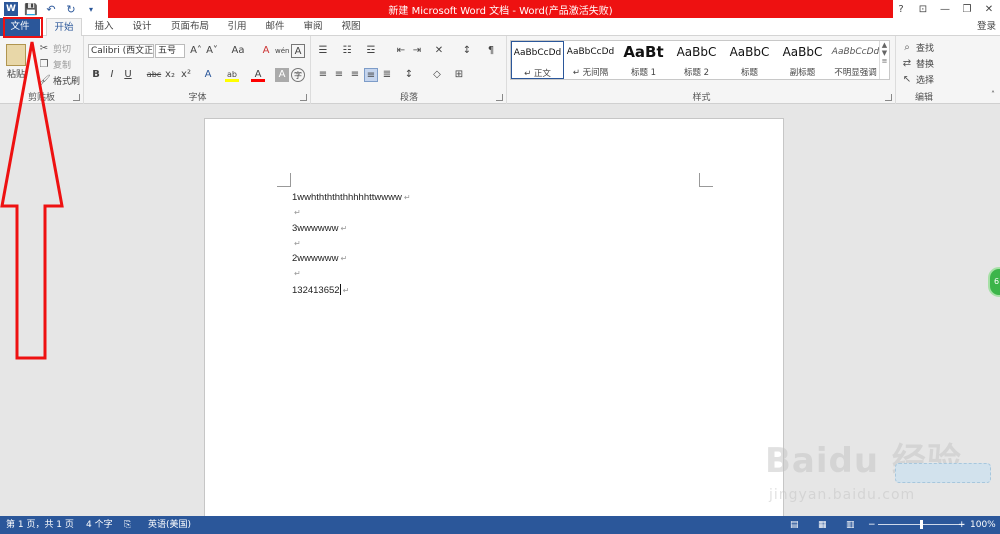  Describe the element at coordinates (983, 525) in the screenshot. I see `zoom-level: 100%` at that location.